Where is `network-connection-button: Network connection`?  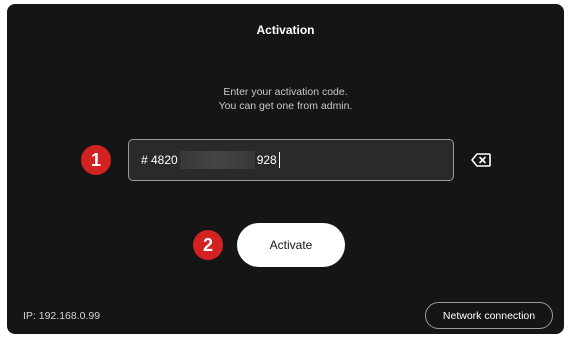
network-connection-button: Network connection is located at coordinates (489, 315).